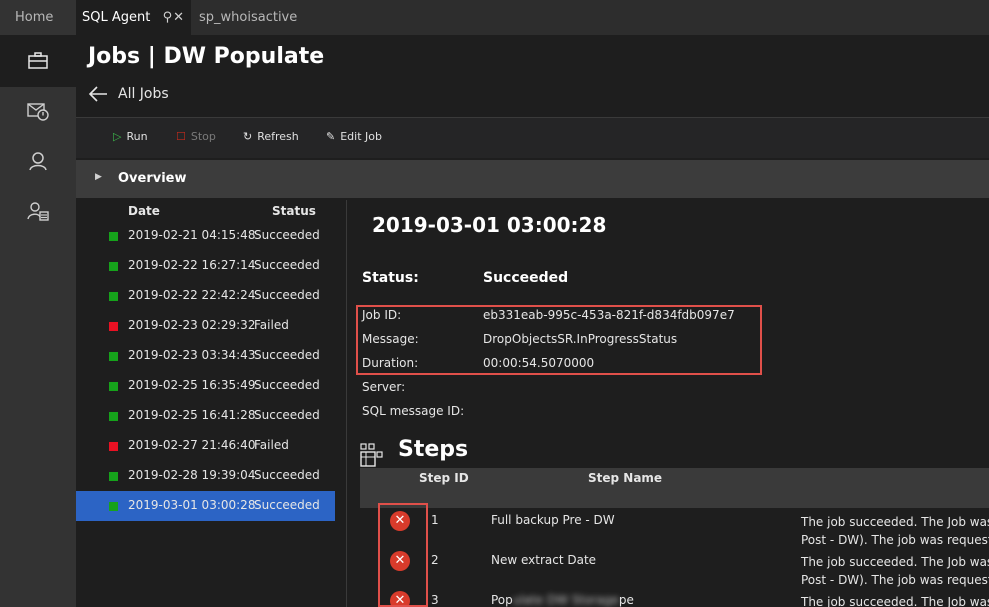 The image size is (989, 607). I want to click on history-date: 2019-02-25 16:41:28, so click(192, 415).